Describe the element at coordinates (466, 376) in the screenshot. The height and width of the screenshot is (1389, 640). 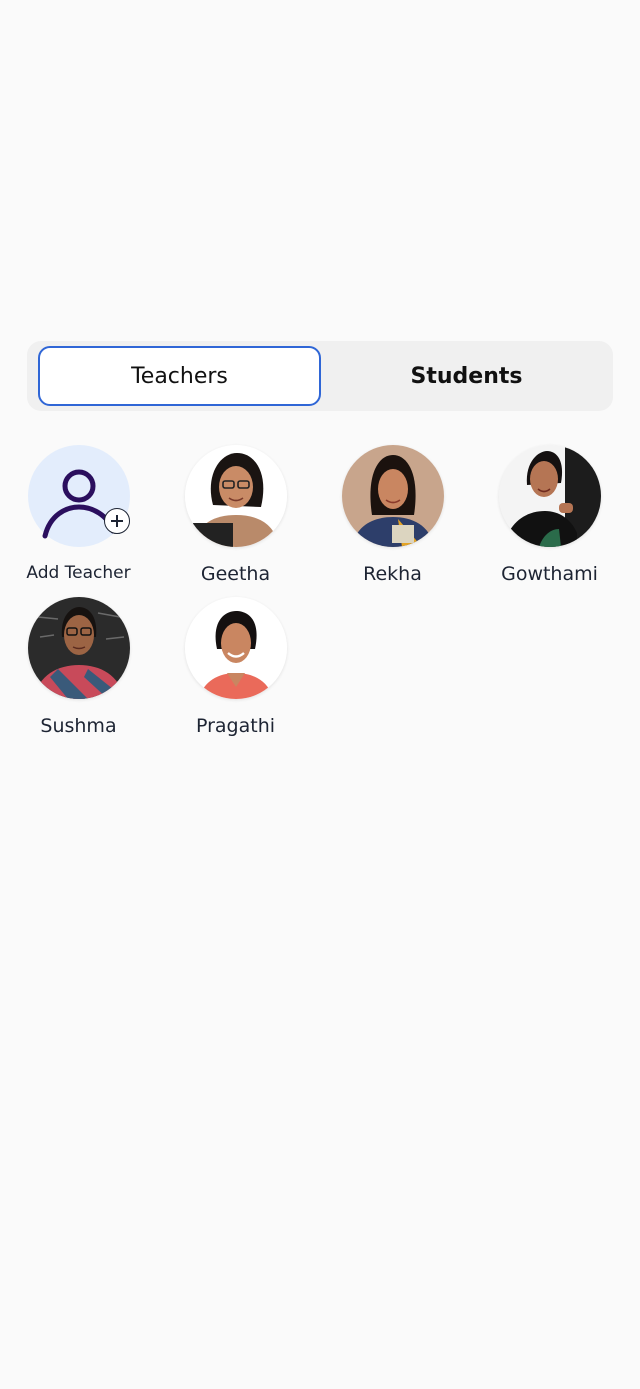
I see `tab-students: Students` at that location.